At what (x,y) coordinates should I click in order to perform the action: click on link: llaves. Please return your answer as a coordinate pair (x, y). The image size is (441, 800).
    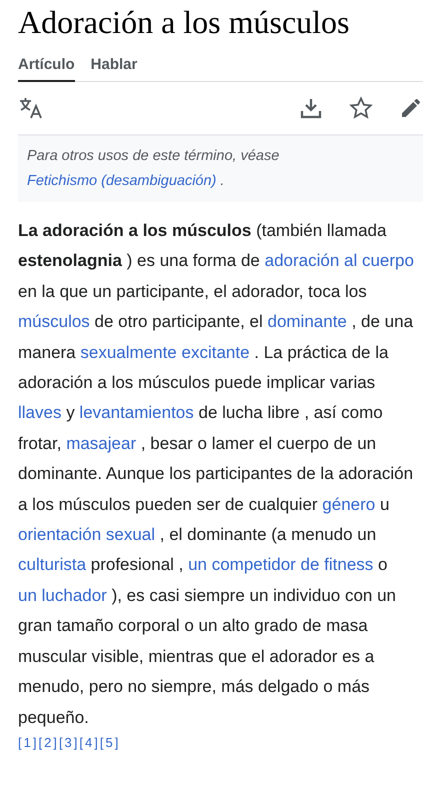
    Looking at the image, I should click on (40, 412).